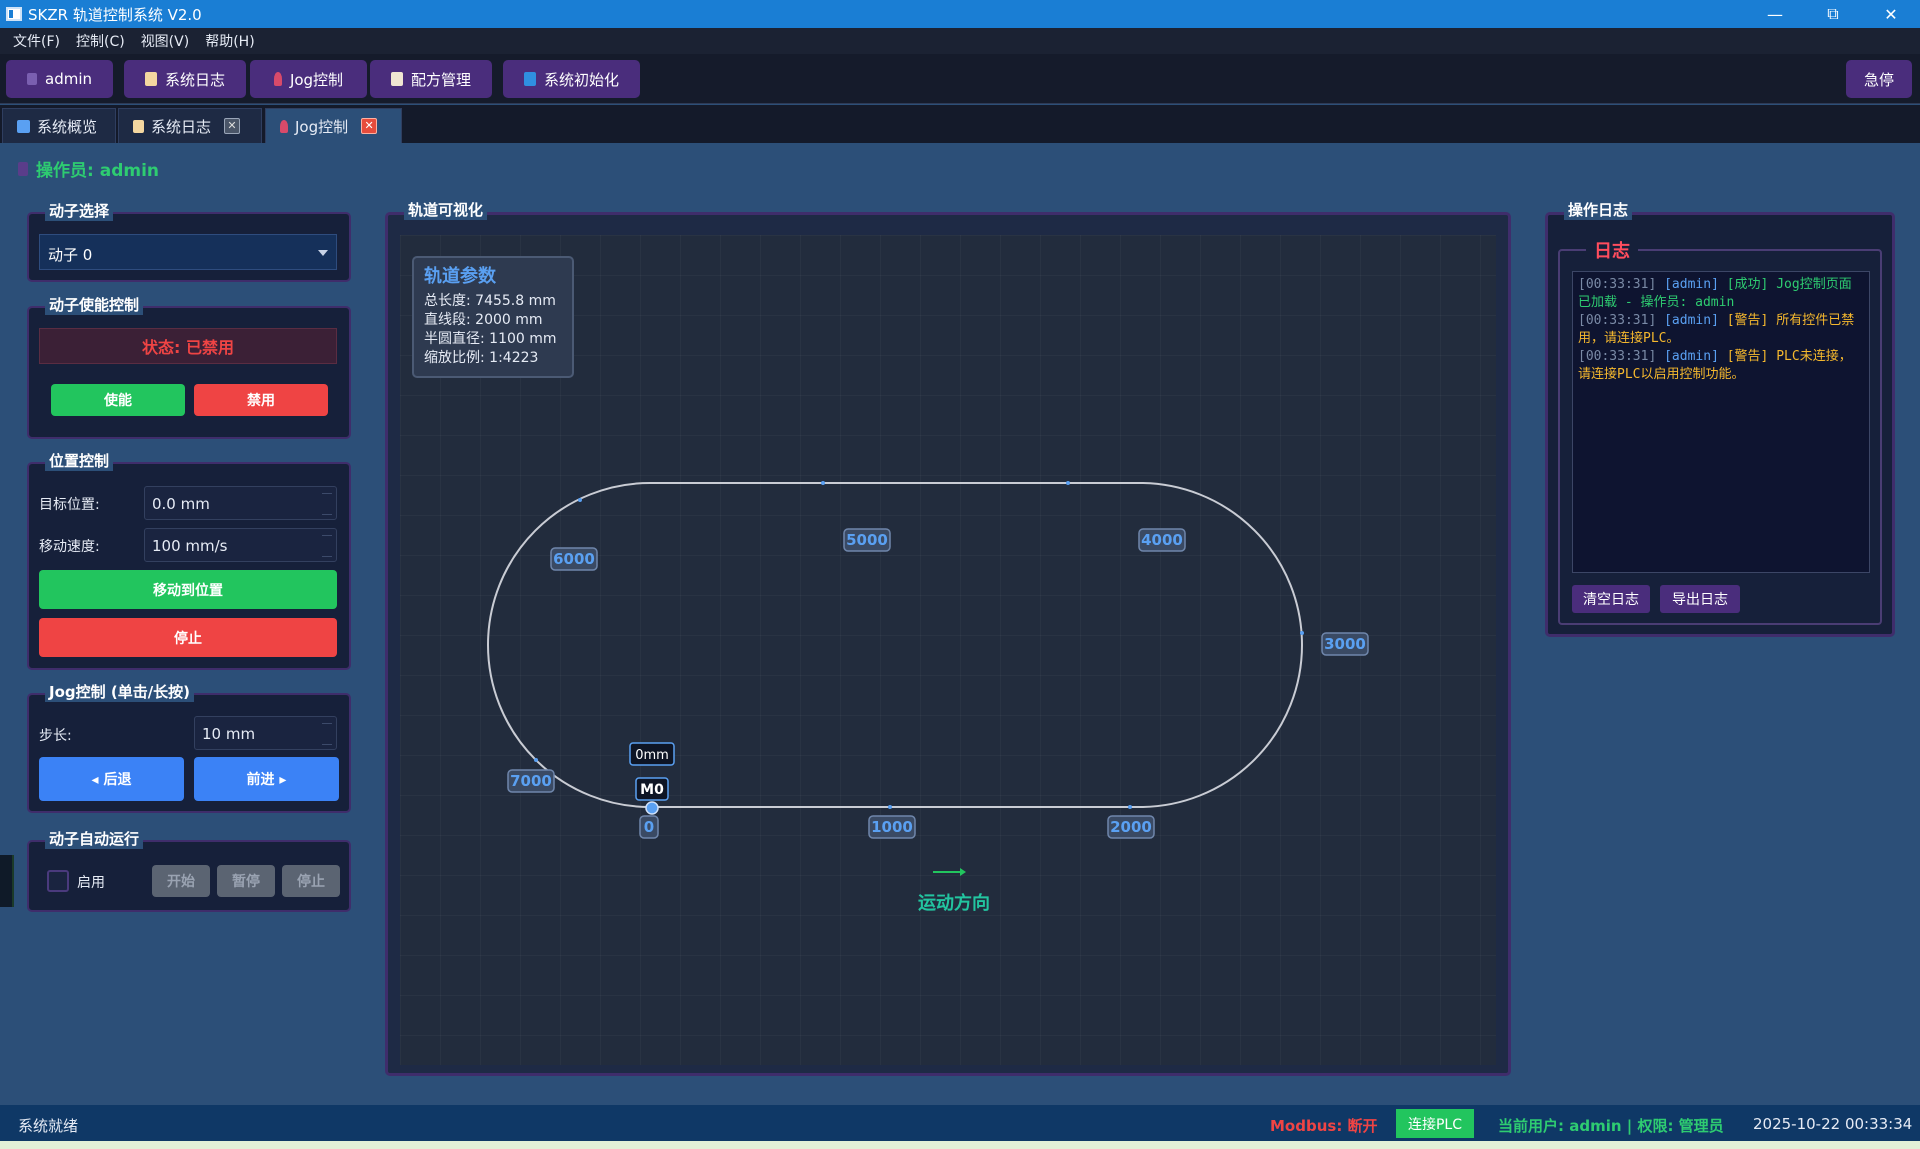 The image size is (1920, 1149). What do you see at coordinates (115, 14) in the screenshot?
I see `window-title: SKZR 轨道控制系统 V2.0` at bounding box center [115, 14].